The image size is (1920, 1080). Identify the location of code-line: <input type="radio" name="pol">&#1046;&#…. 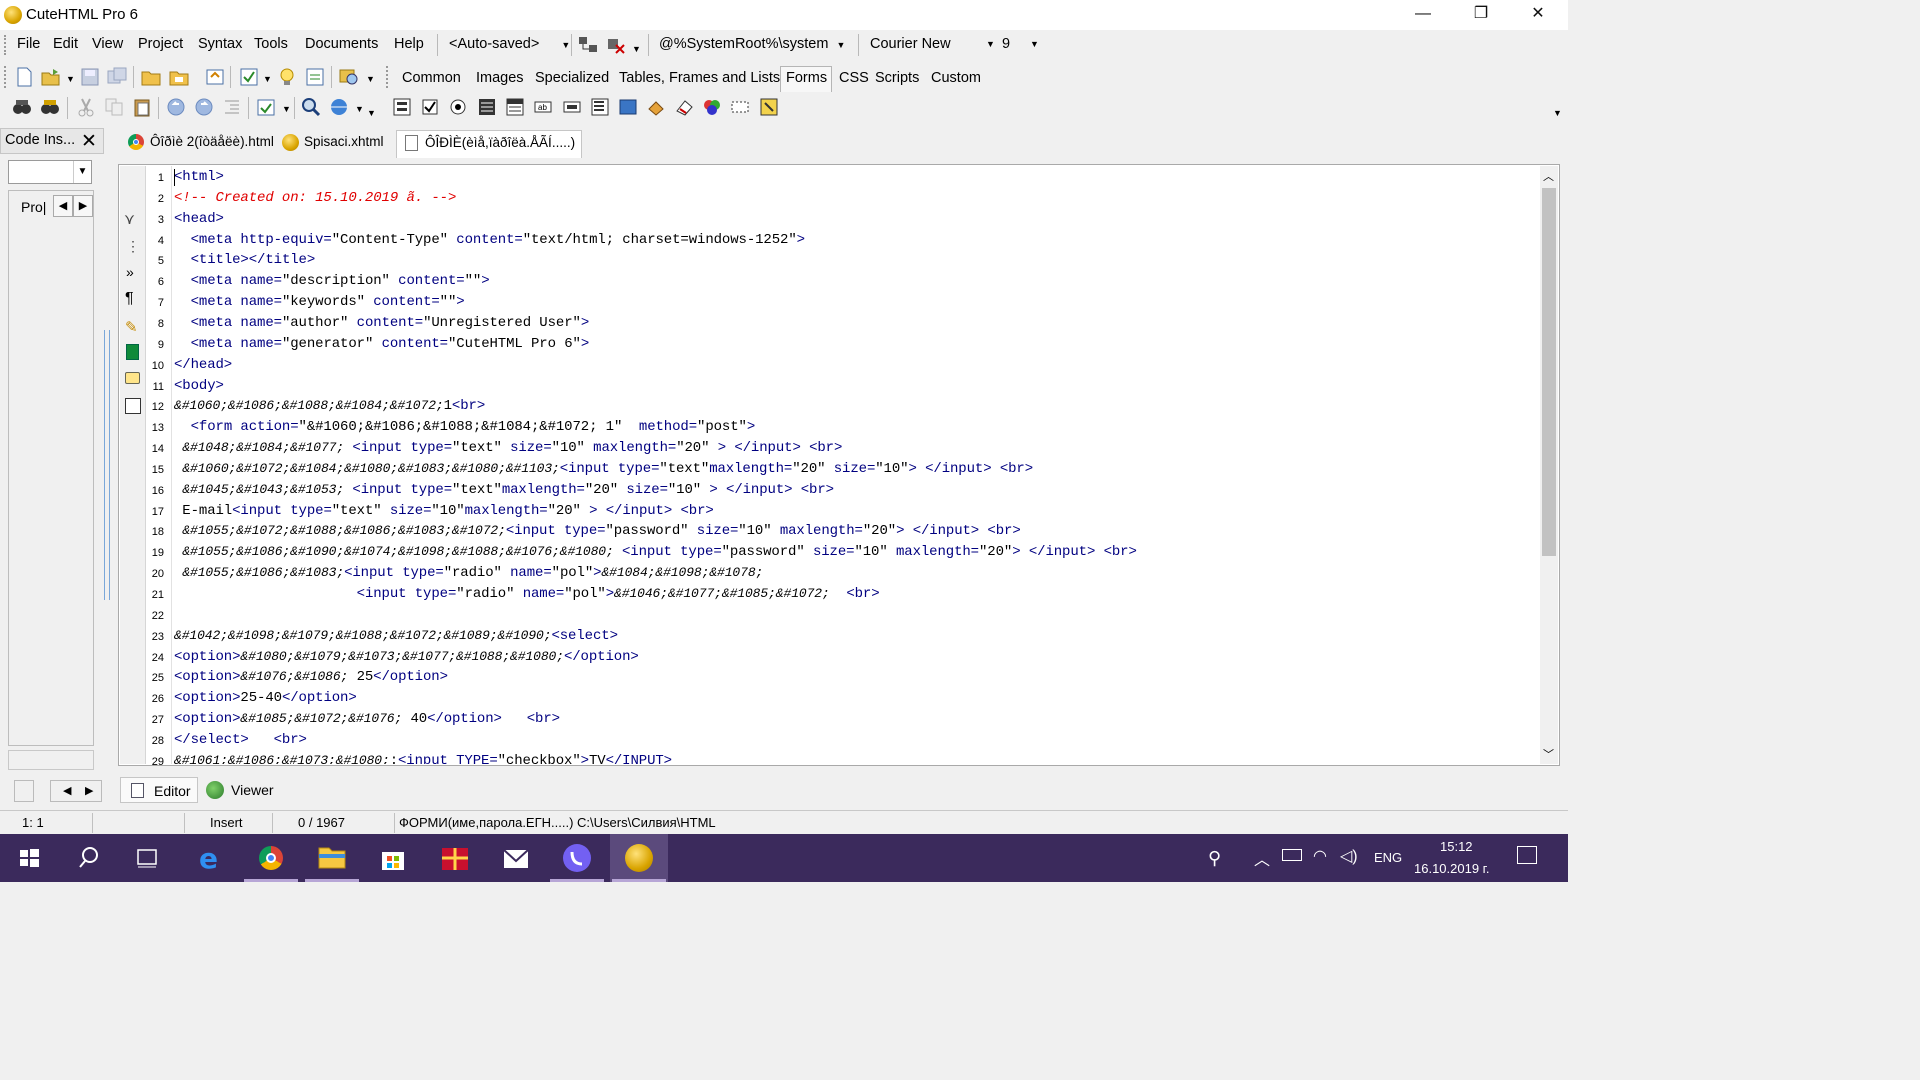
(527, 594).